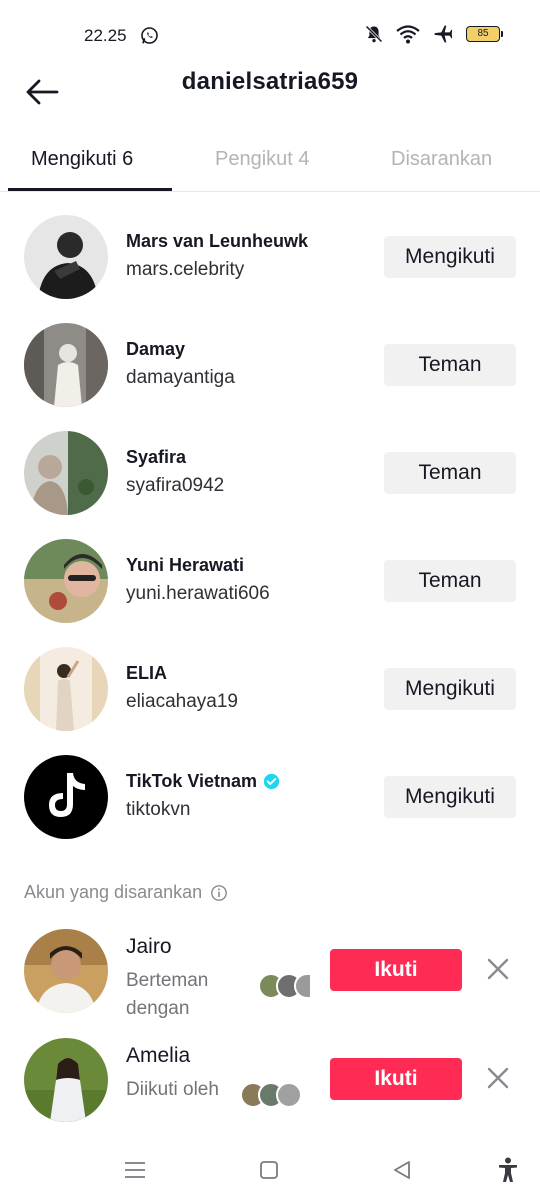 This screenshot has width=540, height=1200. Describe the element at coordinates (374, 34) in the screenshot. I see `bell-muted-icon` at that location.